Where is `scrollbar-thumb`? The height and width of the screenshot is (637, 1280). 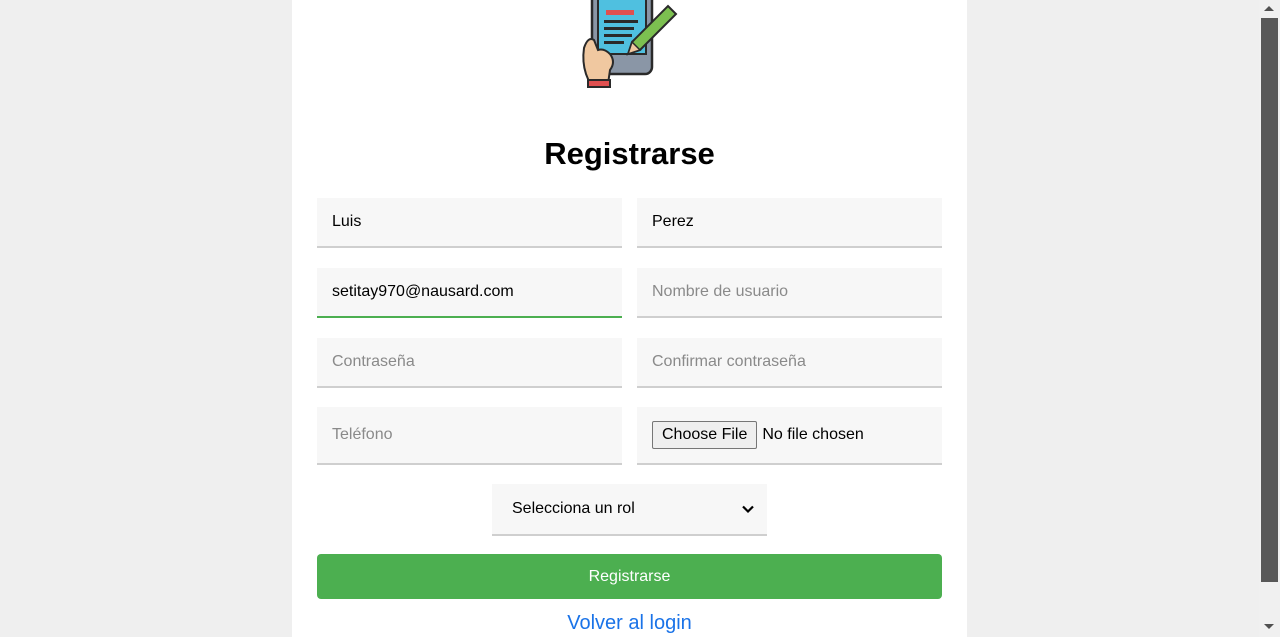
scrollbar-thumb is located at coordinates (1269, 300).